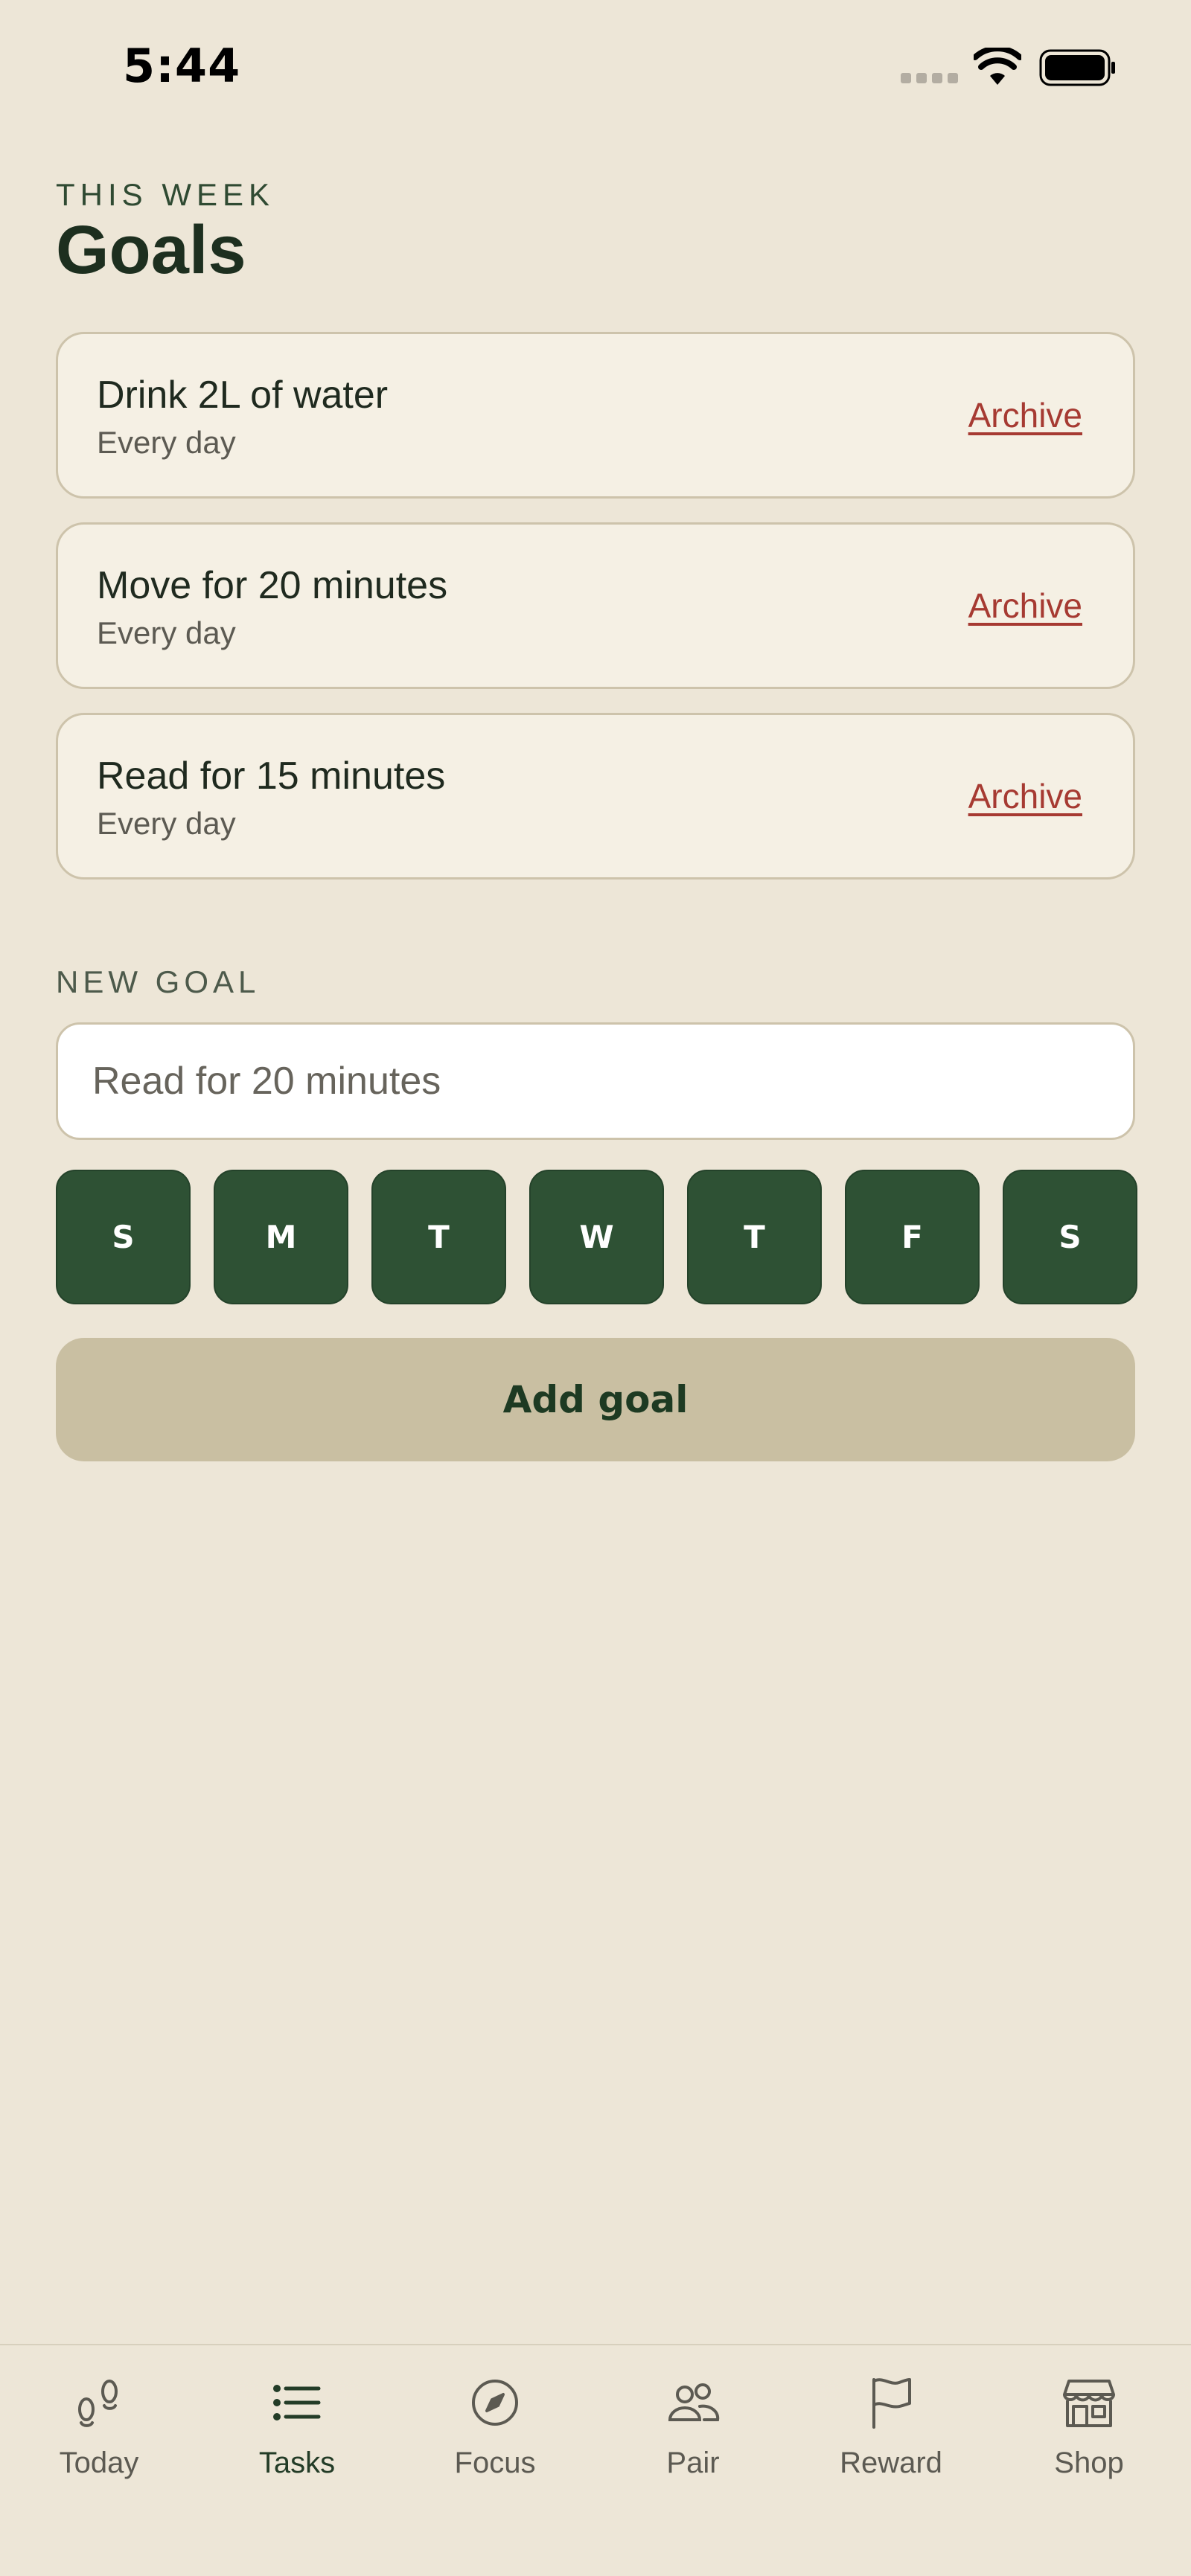 Image resolution: width=1191 pixels, height=2576 pixels. I want to click on status-time: 5:44, so click(182, 66).